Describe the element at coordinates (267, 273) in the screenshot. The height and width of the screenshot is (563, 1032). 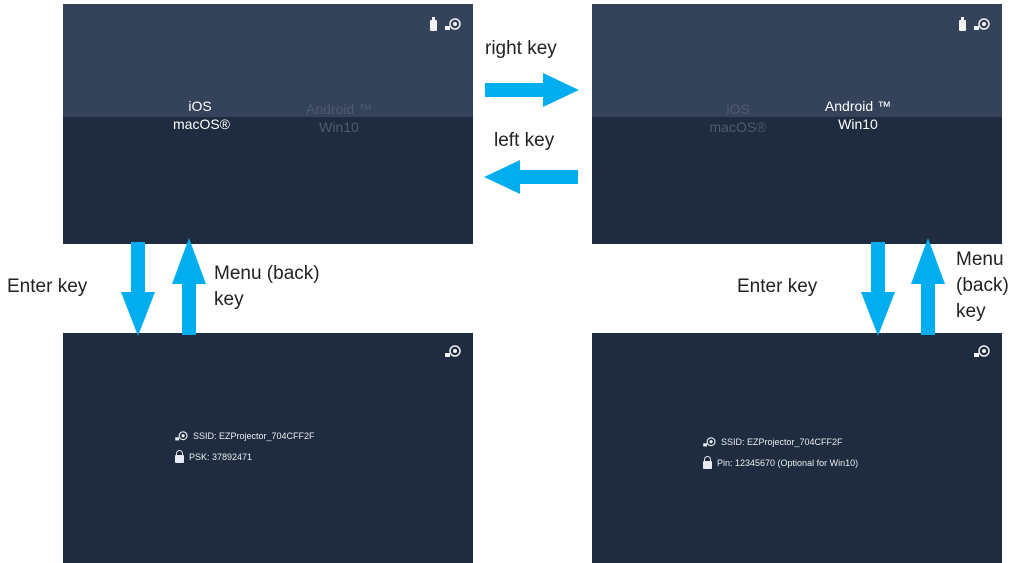
I see `label-line: Menu (back)` at that location.